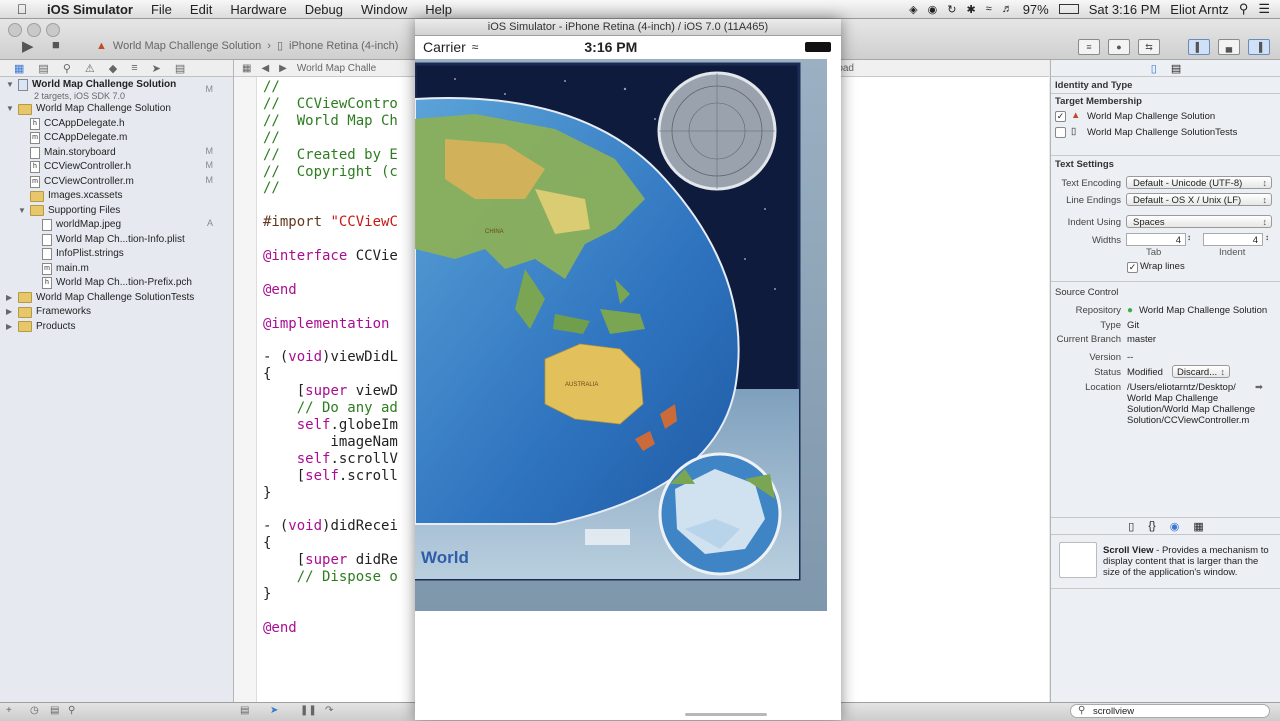  Describe the element at coordinates (10, 298) in the screenshot. I see `disclosure-closed-icon: ▶` at that location.